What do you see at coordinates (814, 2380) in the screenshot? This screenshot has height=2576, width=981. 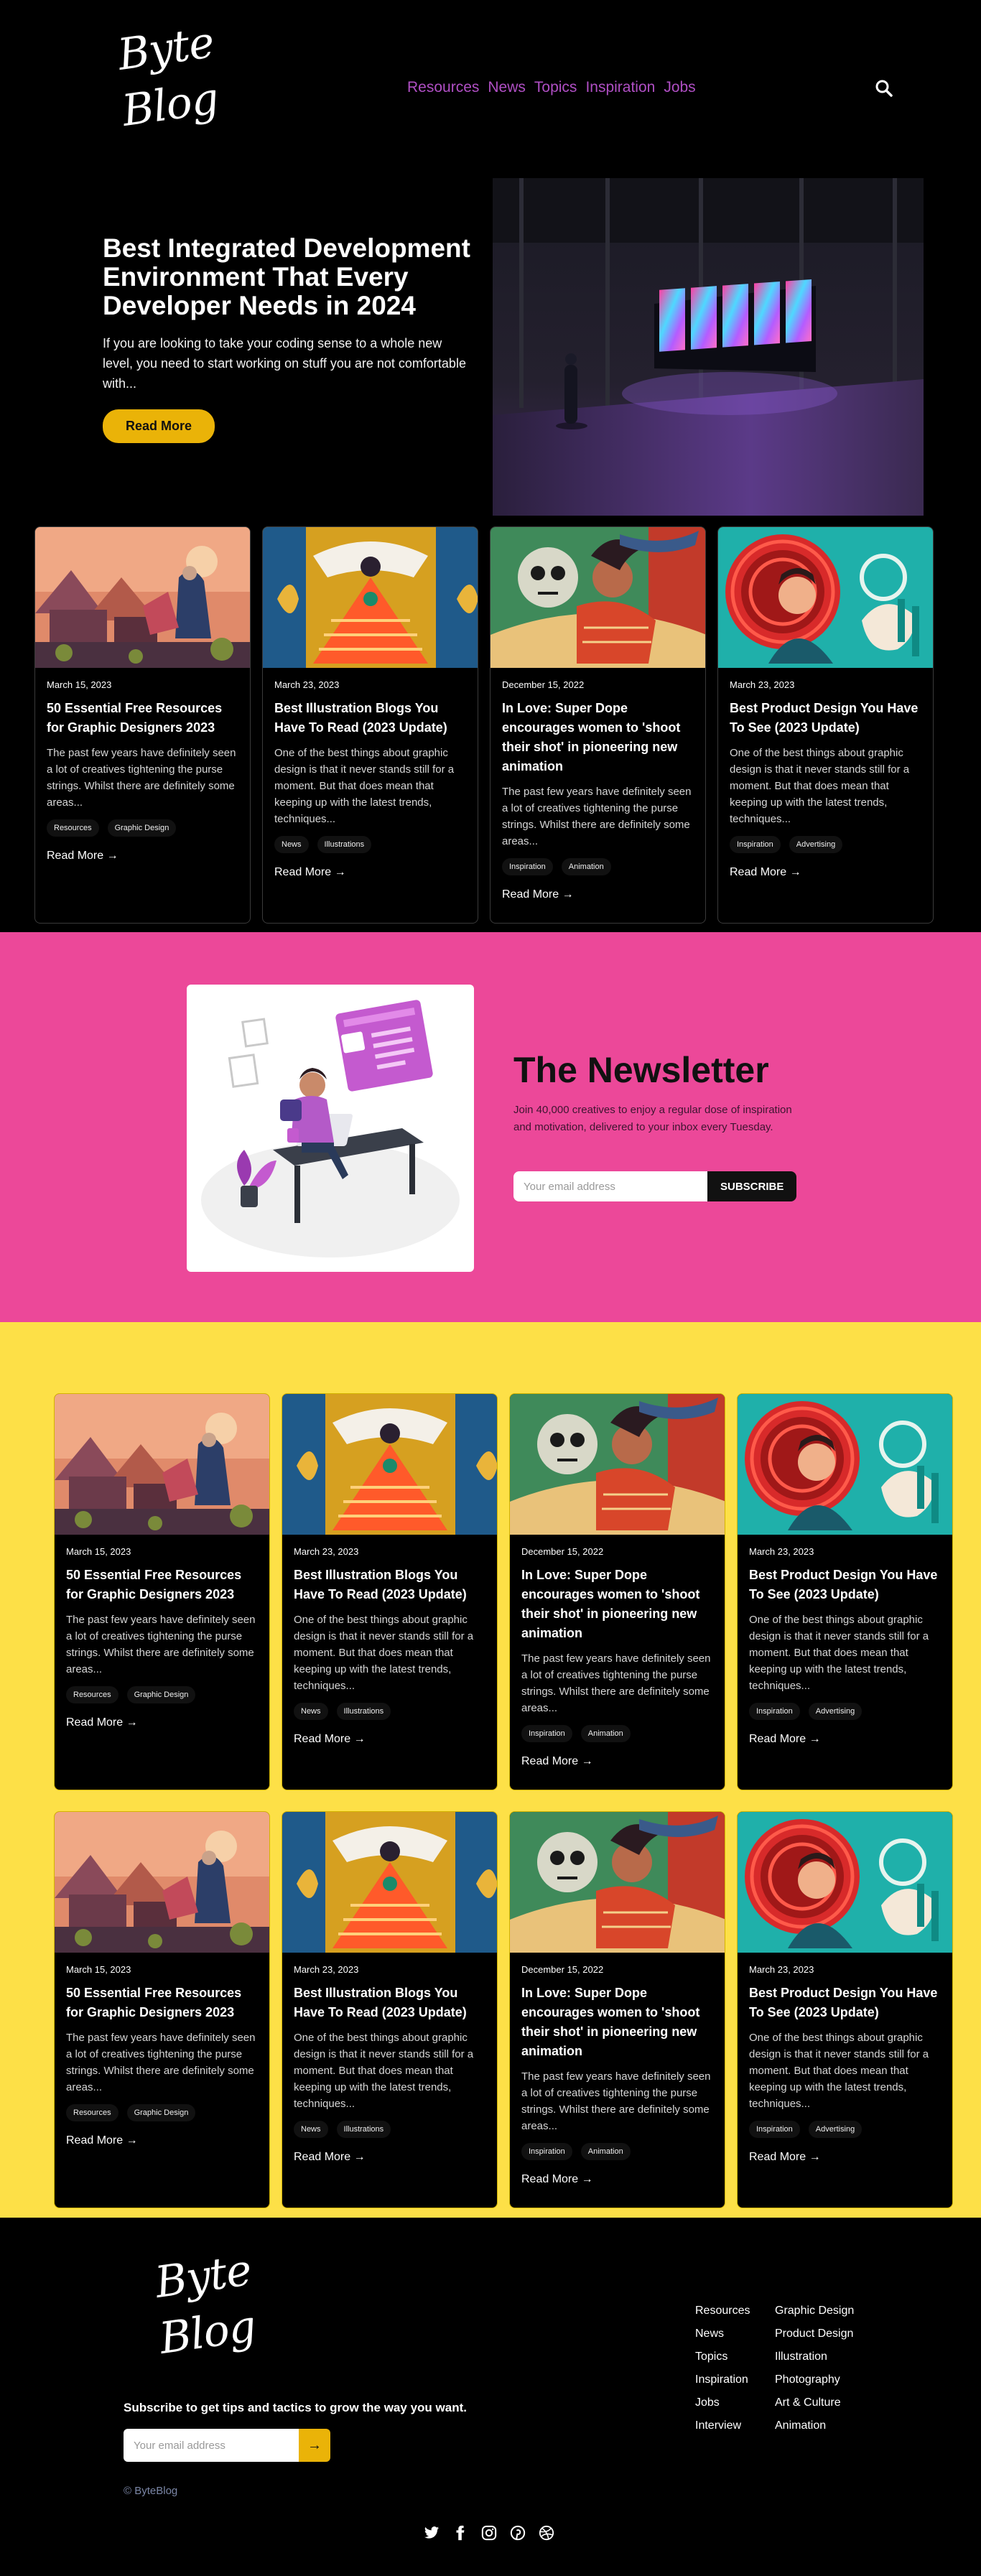 I see `footer-link-photography: Photography` at bounding box center [814, 2380].